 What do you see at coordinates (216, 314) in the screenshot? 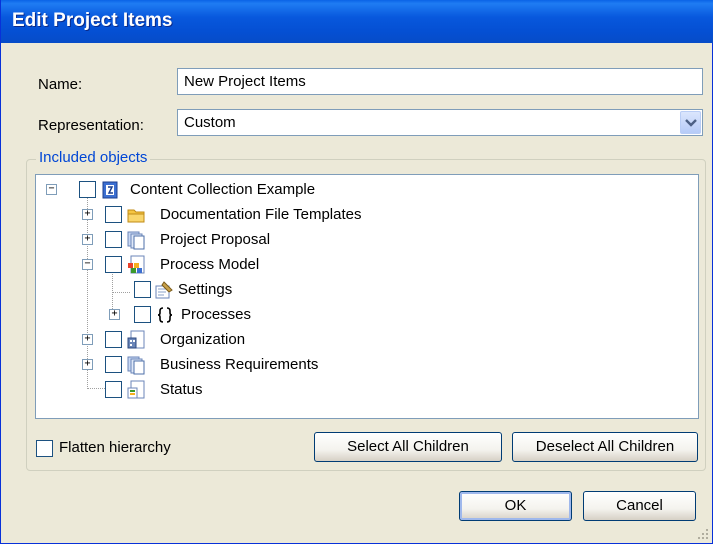
I see `tree-node-label: Processes` at bounding box center [216, 314].